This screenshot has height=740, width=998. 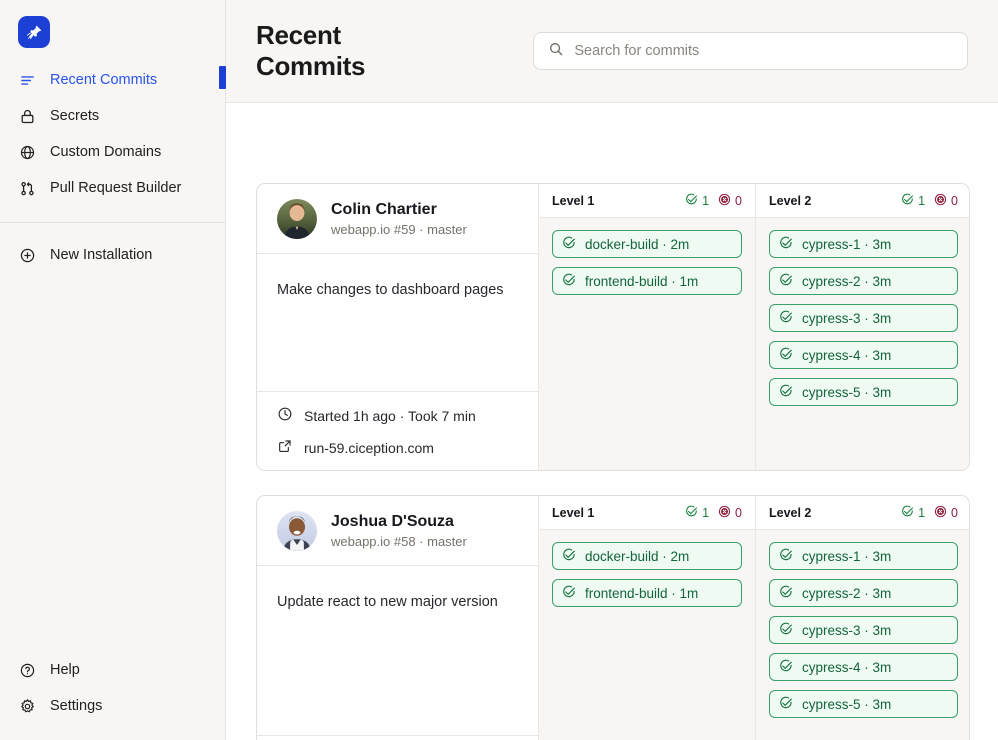 I want to click on sidebar-item-label: Custom Domains, so click(x=106, y=152).